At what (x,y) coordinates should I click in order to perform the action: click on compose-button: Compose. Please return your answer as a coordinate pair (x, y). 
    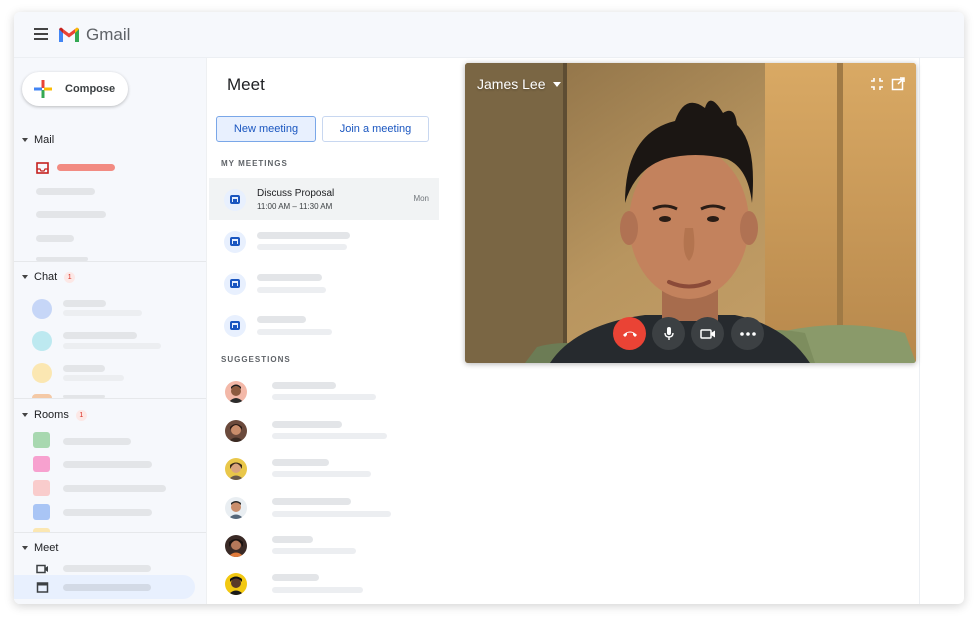
    Looking at the image, I should click on (75, 89).